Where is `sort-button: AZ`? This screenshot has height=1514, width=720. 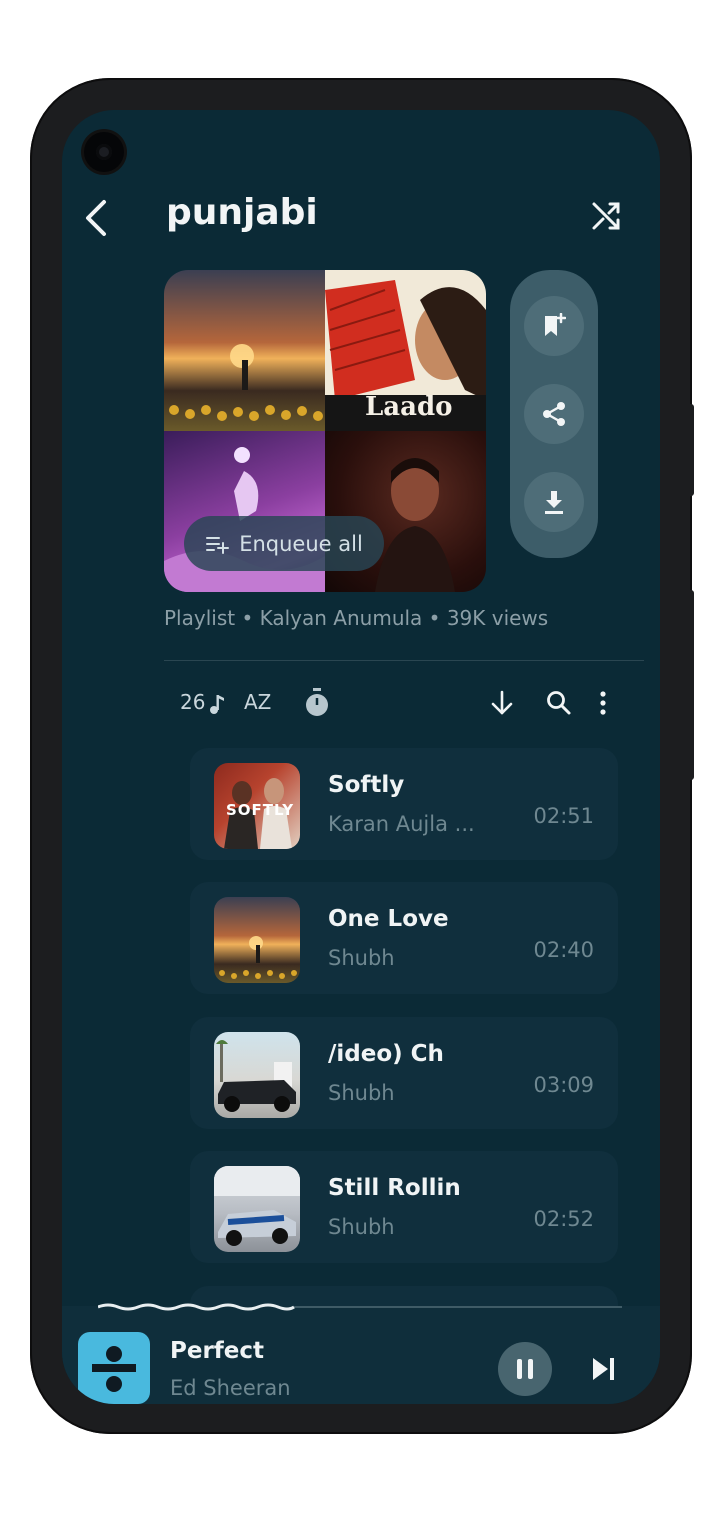
sort-button: AZ is located at coordinates (257, 702).